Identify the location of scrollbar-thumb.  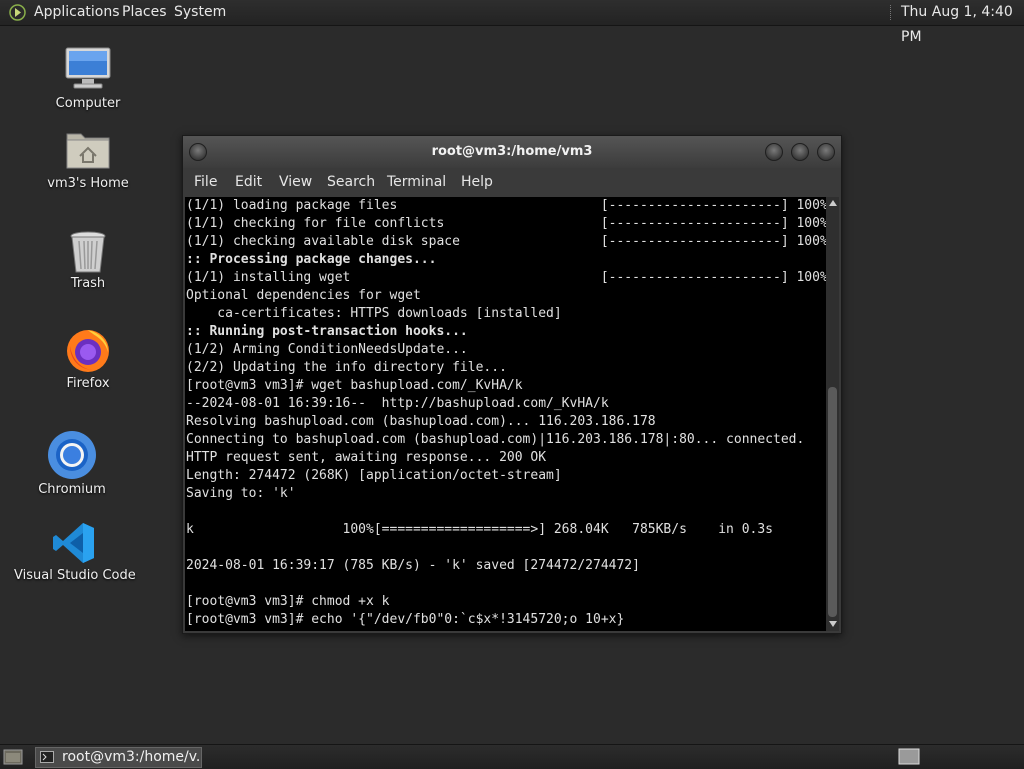
(832, 502).